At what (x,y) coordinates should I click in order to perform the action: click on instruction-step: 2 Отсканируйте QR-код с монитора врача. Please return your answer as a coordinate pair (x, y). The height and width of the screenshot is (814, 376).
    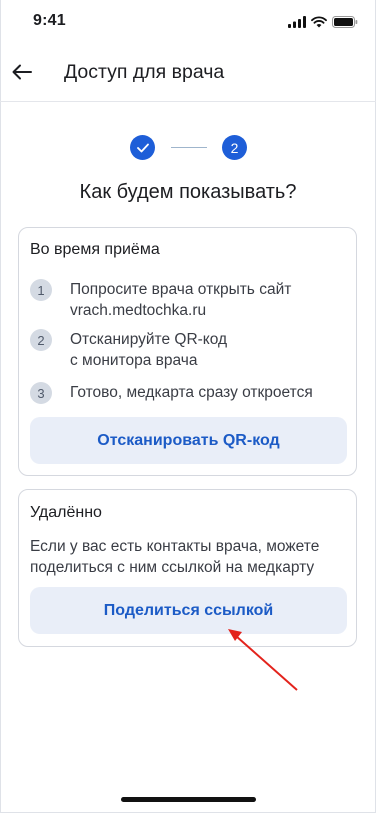
    Looking at the image, I should click on (185, 350).